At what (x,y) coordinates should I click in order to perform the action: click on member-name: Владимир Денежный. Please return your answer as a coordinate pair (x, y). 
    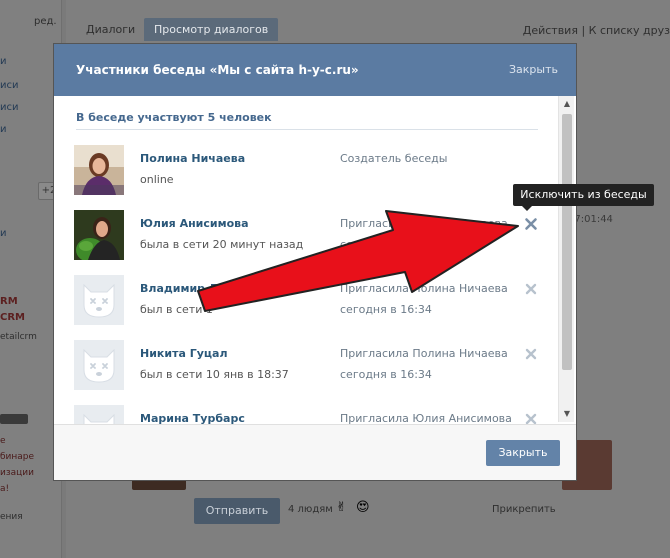
    Looking at the image, I should click on (208, 288).